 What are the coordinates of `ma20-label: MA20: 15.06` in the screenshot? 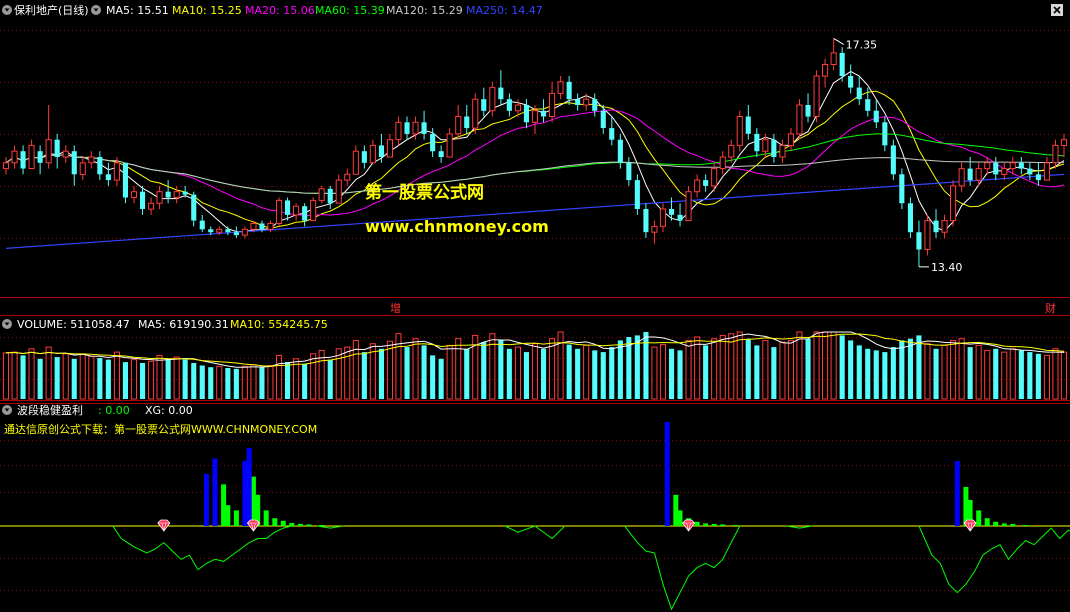 It's located at (280, 10).